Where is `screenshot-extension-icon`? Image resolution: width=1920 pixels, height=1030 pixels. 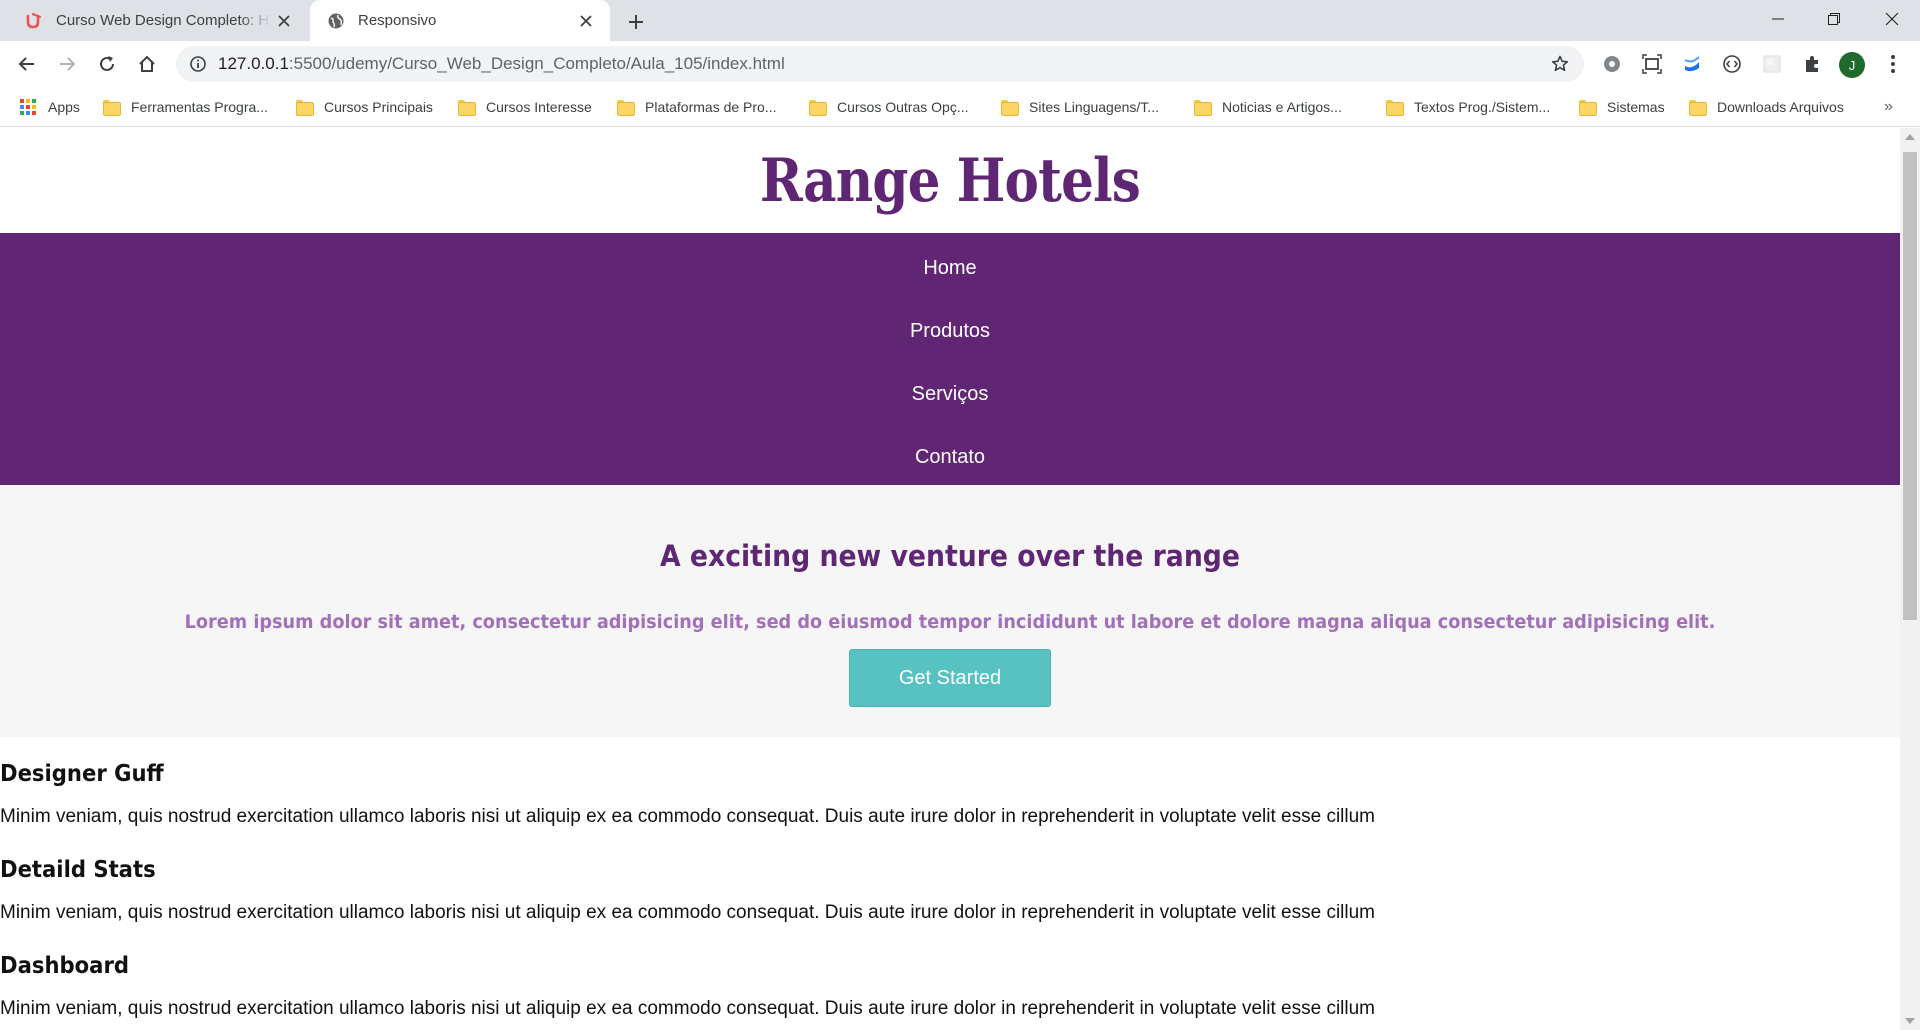 screenshot-extension-icon is located at coordinates (1652, 64).